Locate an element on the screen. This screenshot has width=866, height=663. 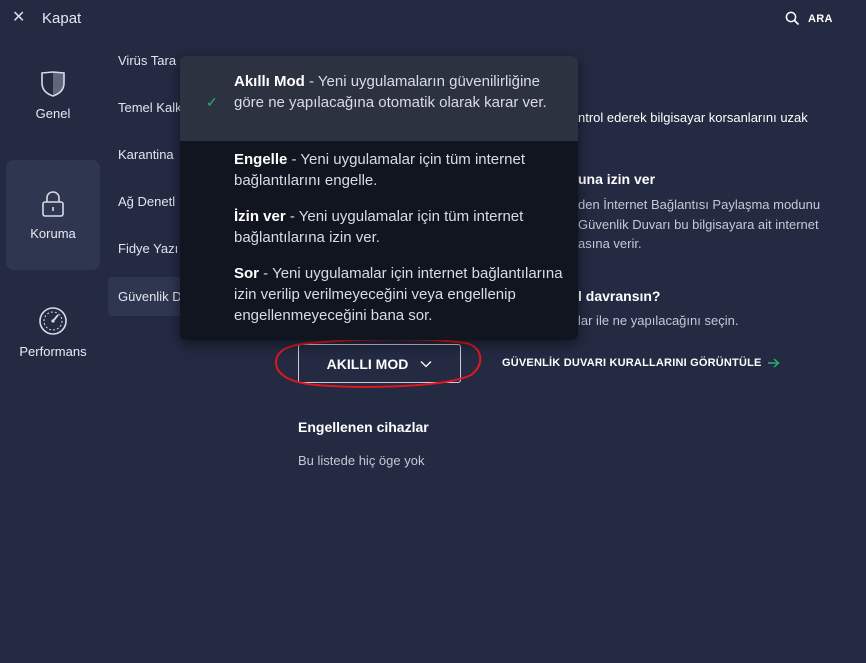
chevron-down-icon is located at coordinates (426, 363).